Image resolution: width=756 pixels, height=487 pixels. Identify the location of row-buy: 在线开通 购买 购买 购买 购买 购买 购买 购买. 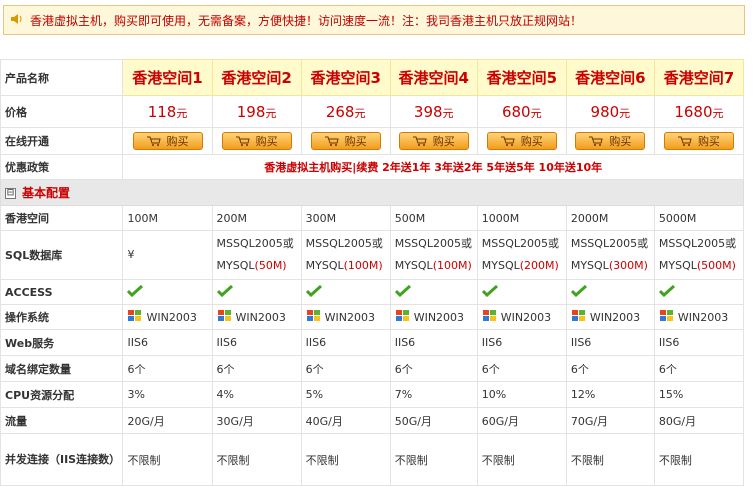
(372, 141).